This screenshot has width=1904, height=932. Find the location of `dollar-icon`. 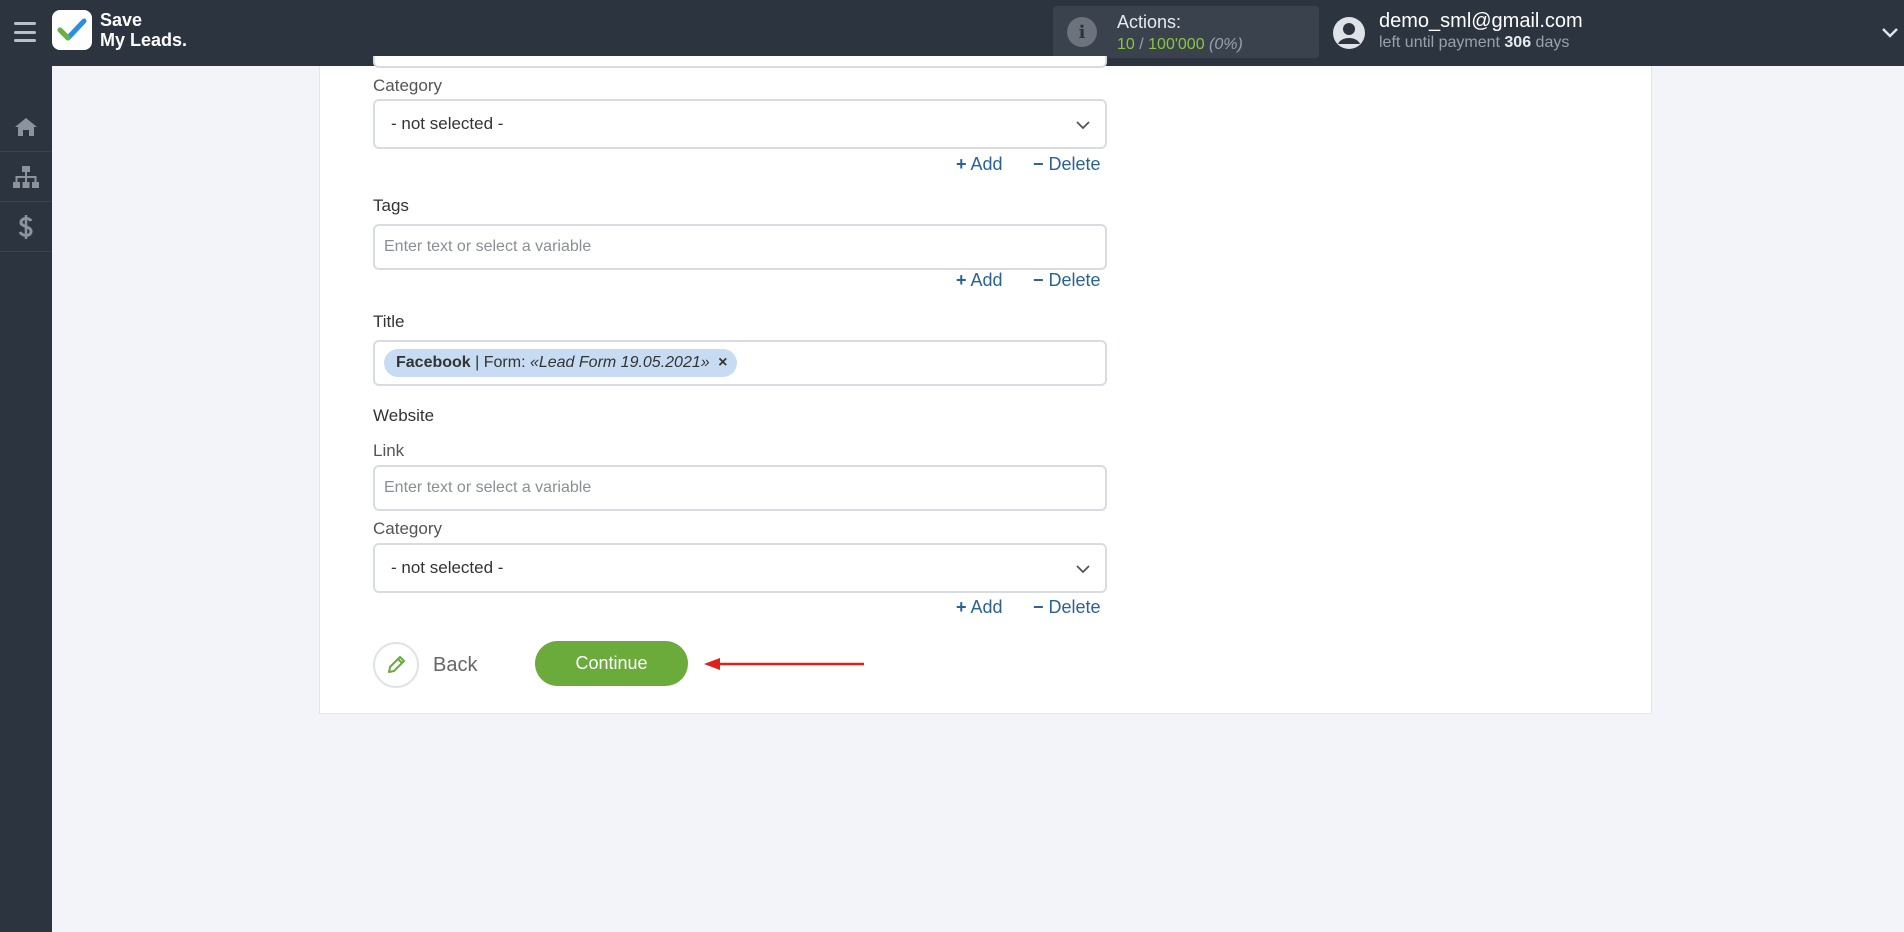

dollar-icon is located at coordinates (25, 226).